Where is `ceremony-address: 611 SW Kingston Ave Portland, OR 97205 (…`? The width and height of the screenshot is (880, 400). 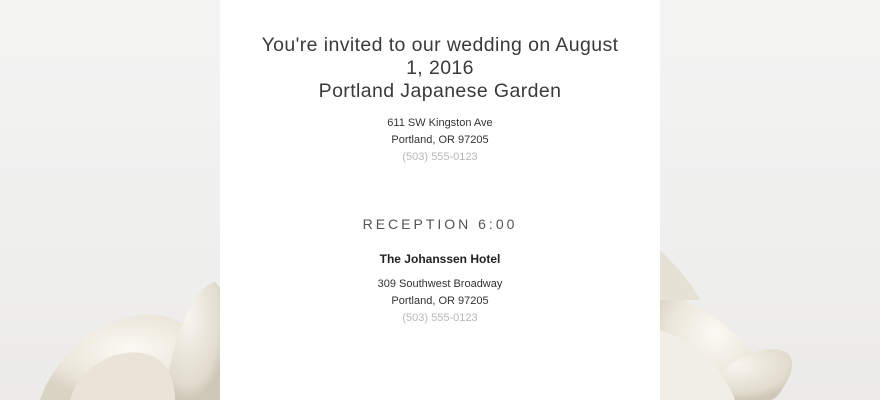 ceremony-address: 611 SW Kingston Ave Portland, OR 97205 (… is located at coordinates (440, 140).